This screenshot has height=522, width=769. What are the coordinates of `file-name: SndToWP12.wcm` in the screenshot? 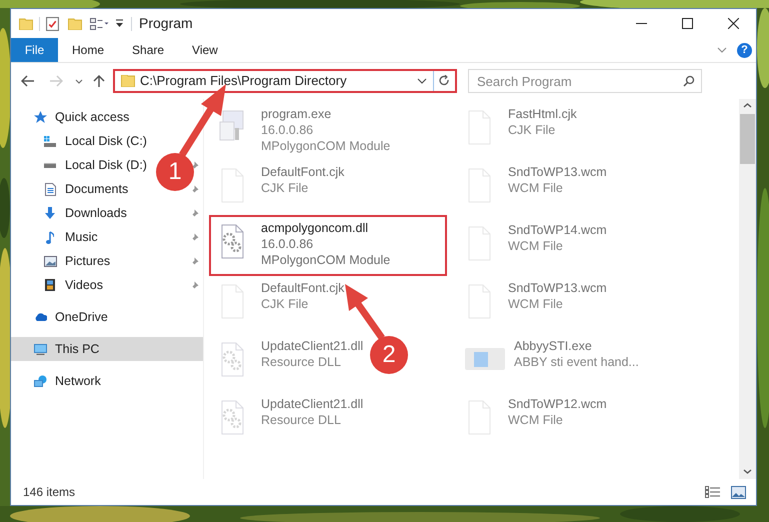 It's located at (557, 404).